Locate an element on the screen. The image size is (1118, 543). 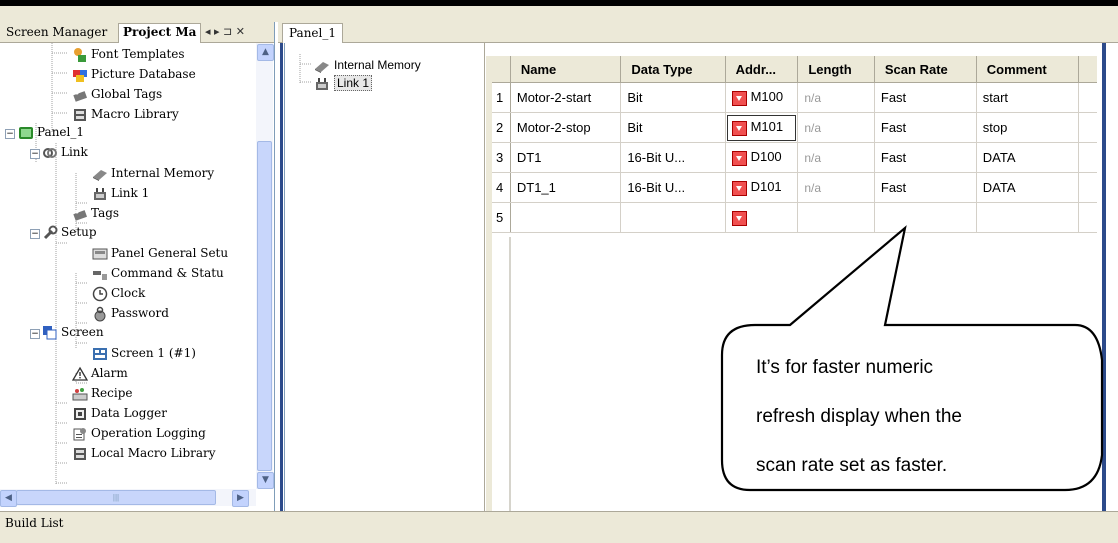
link-tree-item-internal-memory: Internal Memory is located at coordinates (367, 65).